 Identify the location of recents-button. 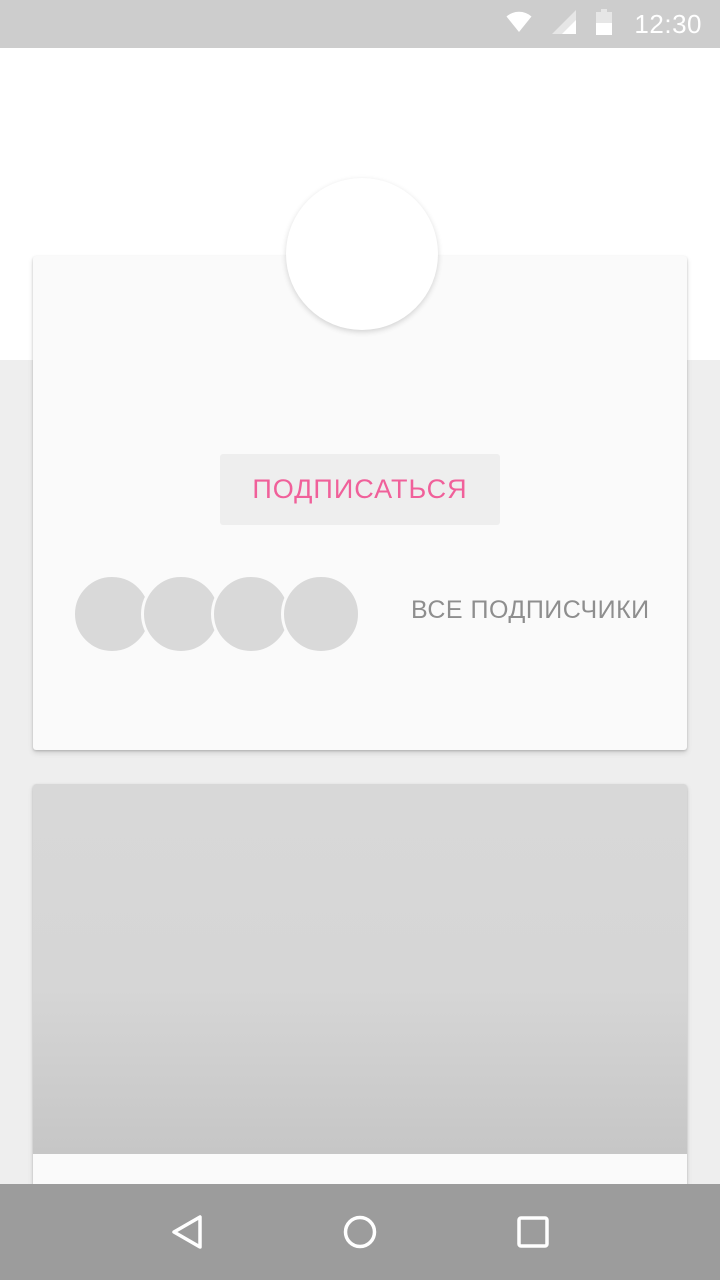
(533, 1232).